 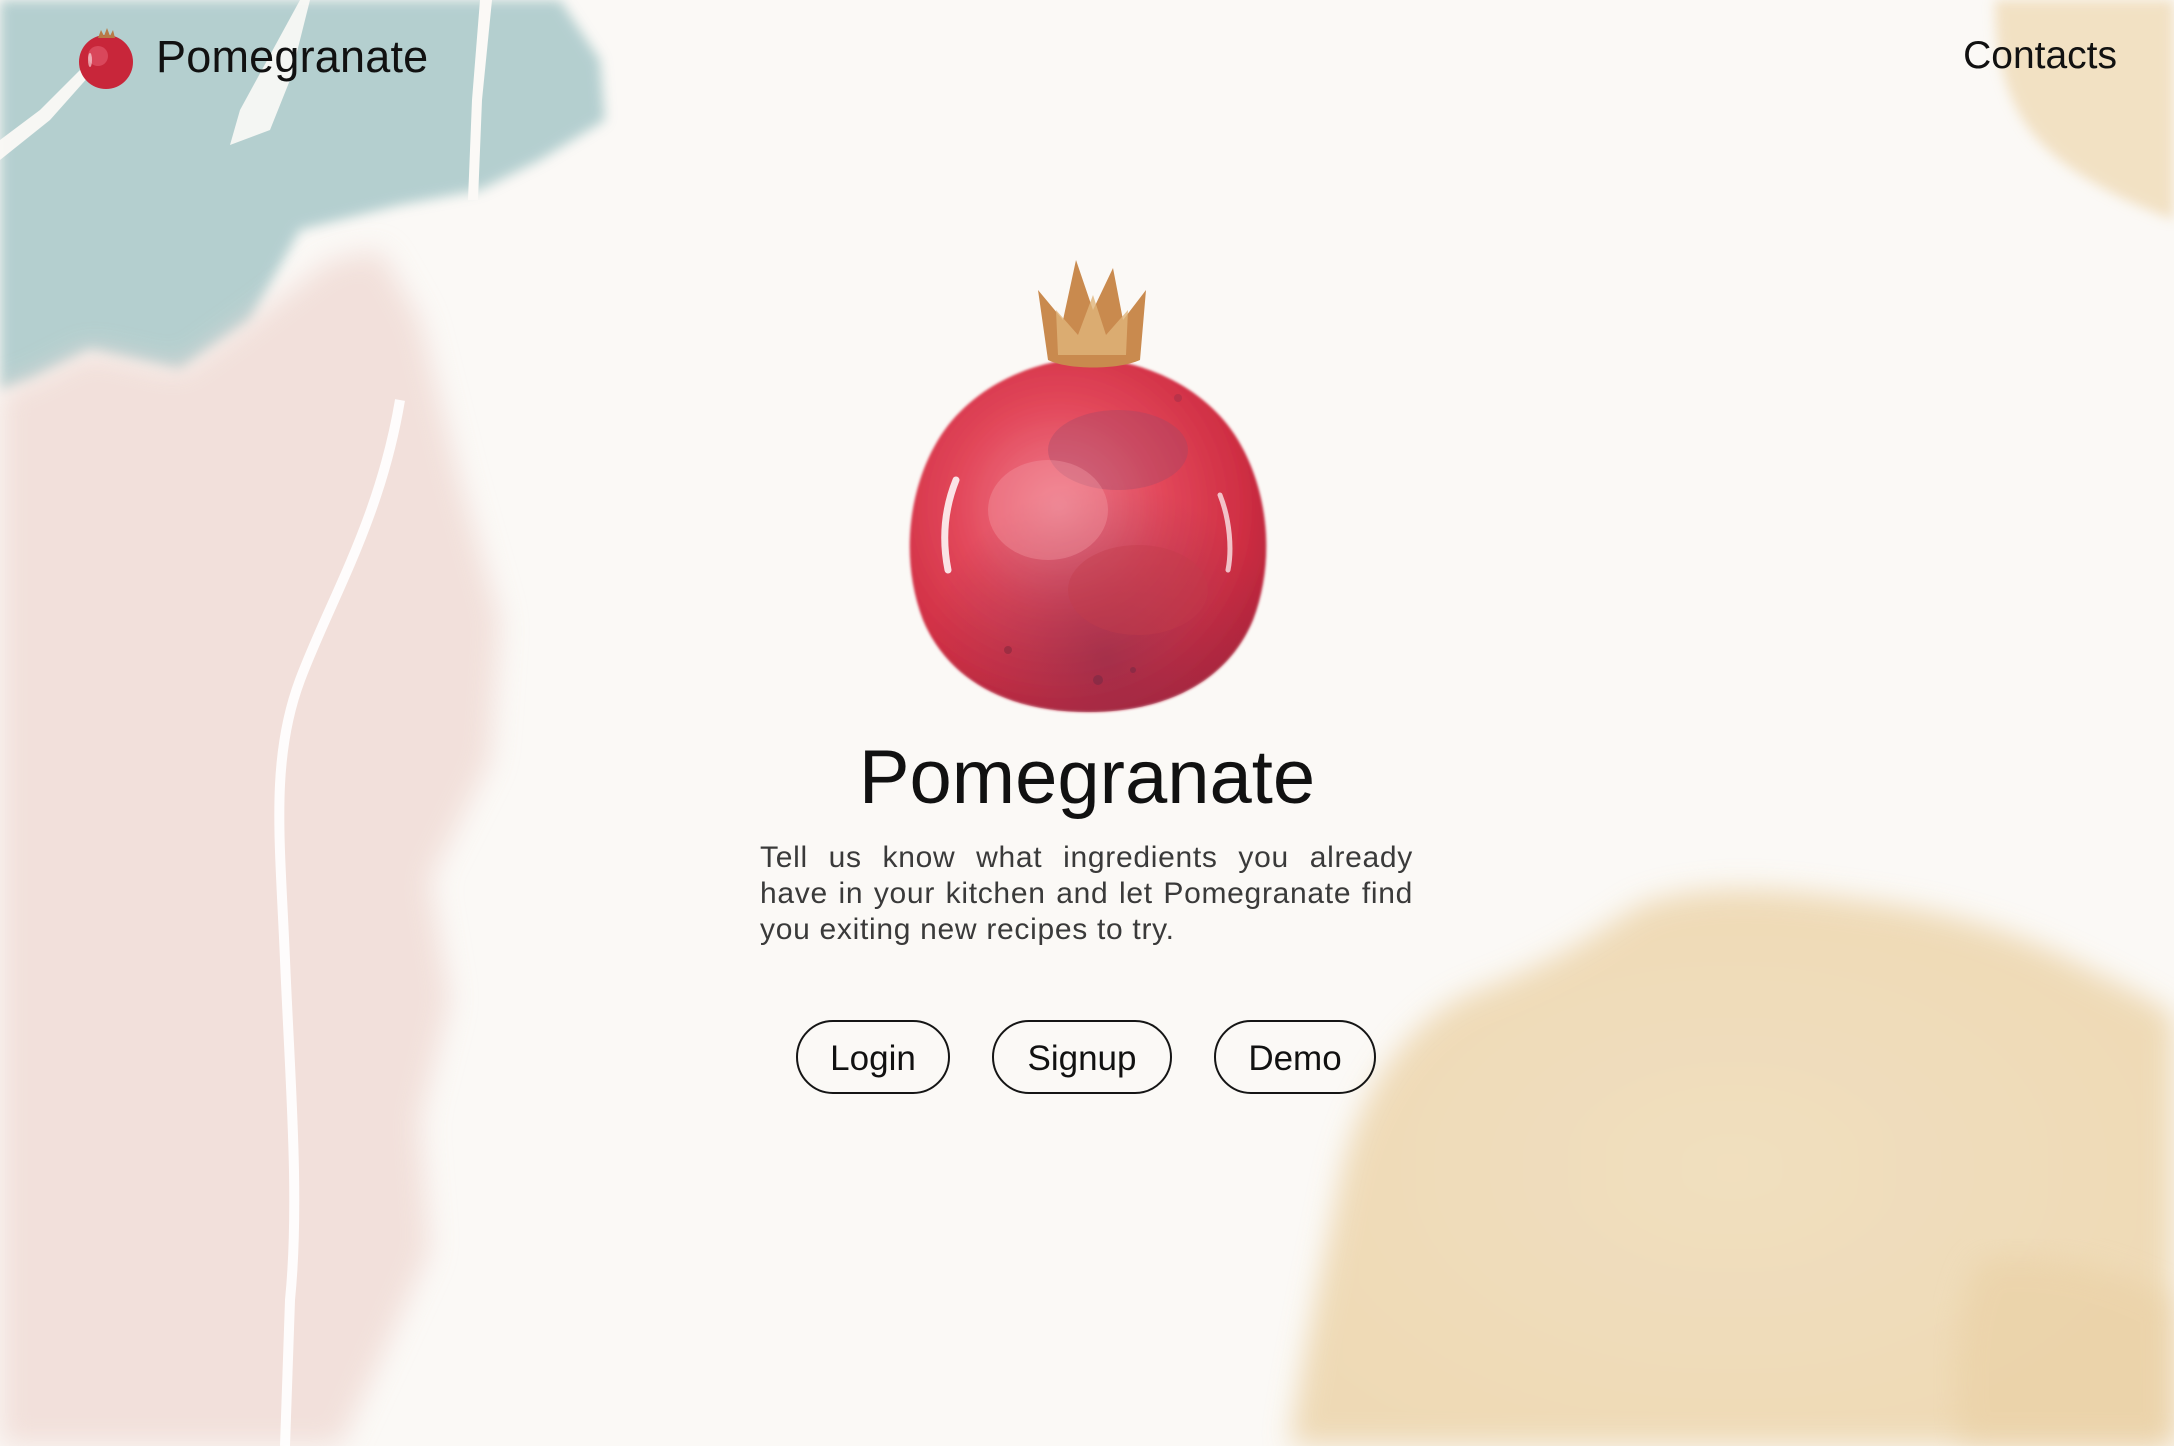 What do you see at coordinates (1082, 1057) in the screenshot?
I see `signup-button: Signup` at bounding box center [1082, 1057].